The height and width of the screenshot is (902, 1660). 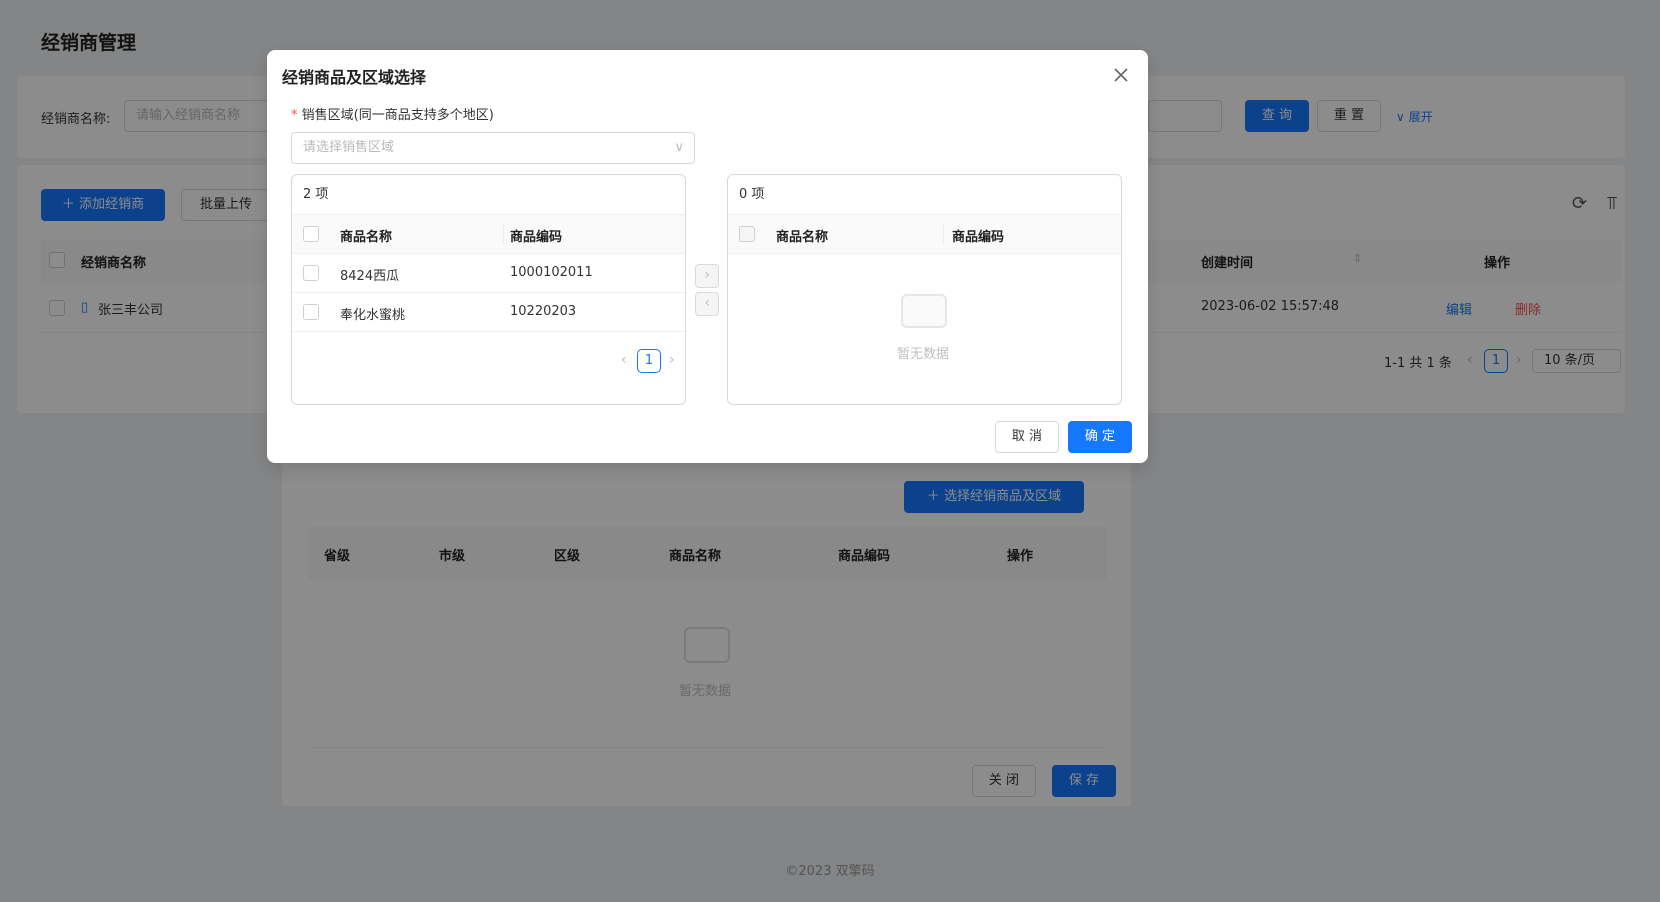 I want to click on prev-page-icon: ‹, so click(x=624, y=360).